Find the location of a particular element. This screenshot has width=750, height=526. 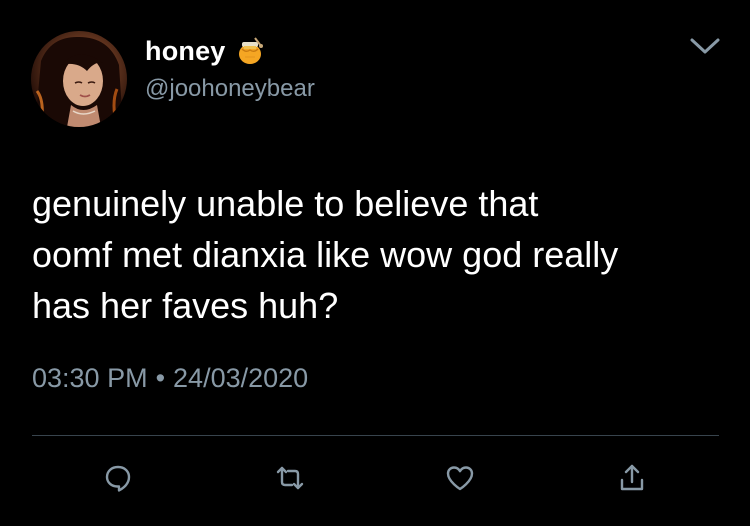

action-bar is located at coordinates (375, 480).